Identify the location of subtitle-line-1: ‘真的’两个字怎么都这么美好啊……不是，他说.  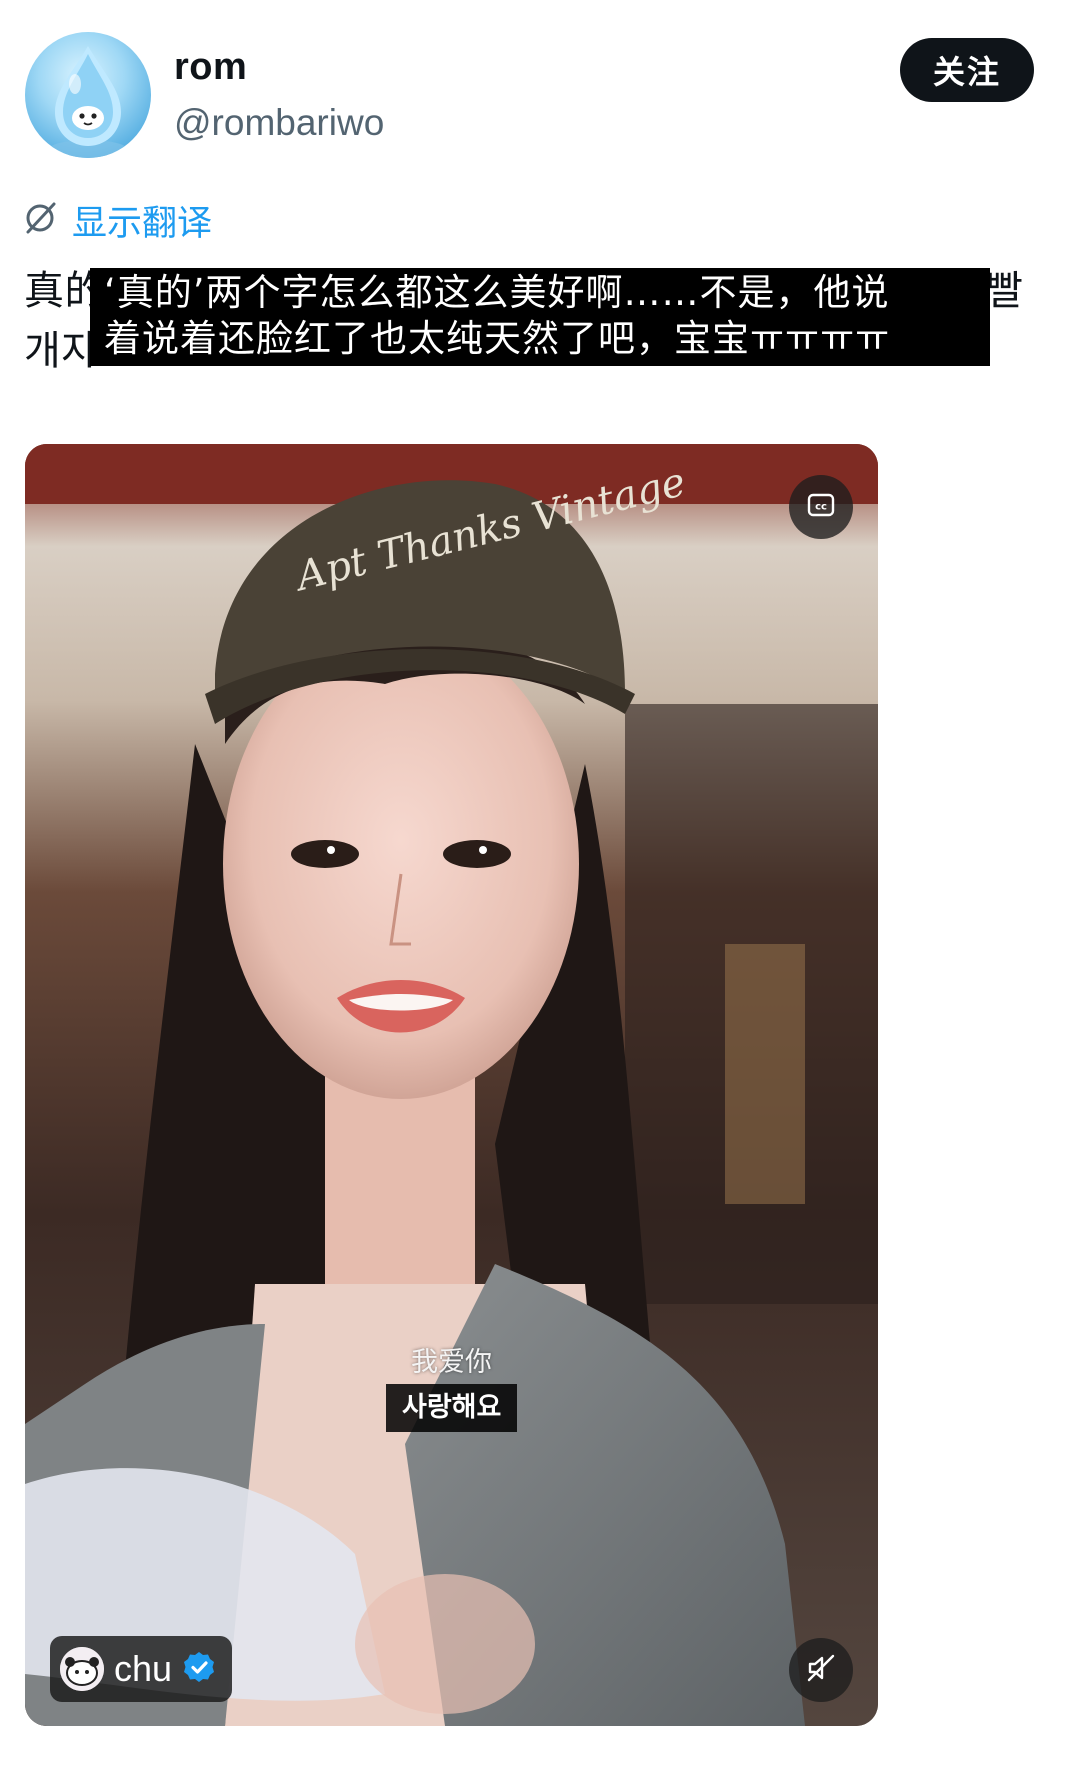
(497, 292).